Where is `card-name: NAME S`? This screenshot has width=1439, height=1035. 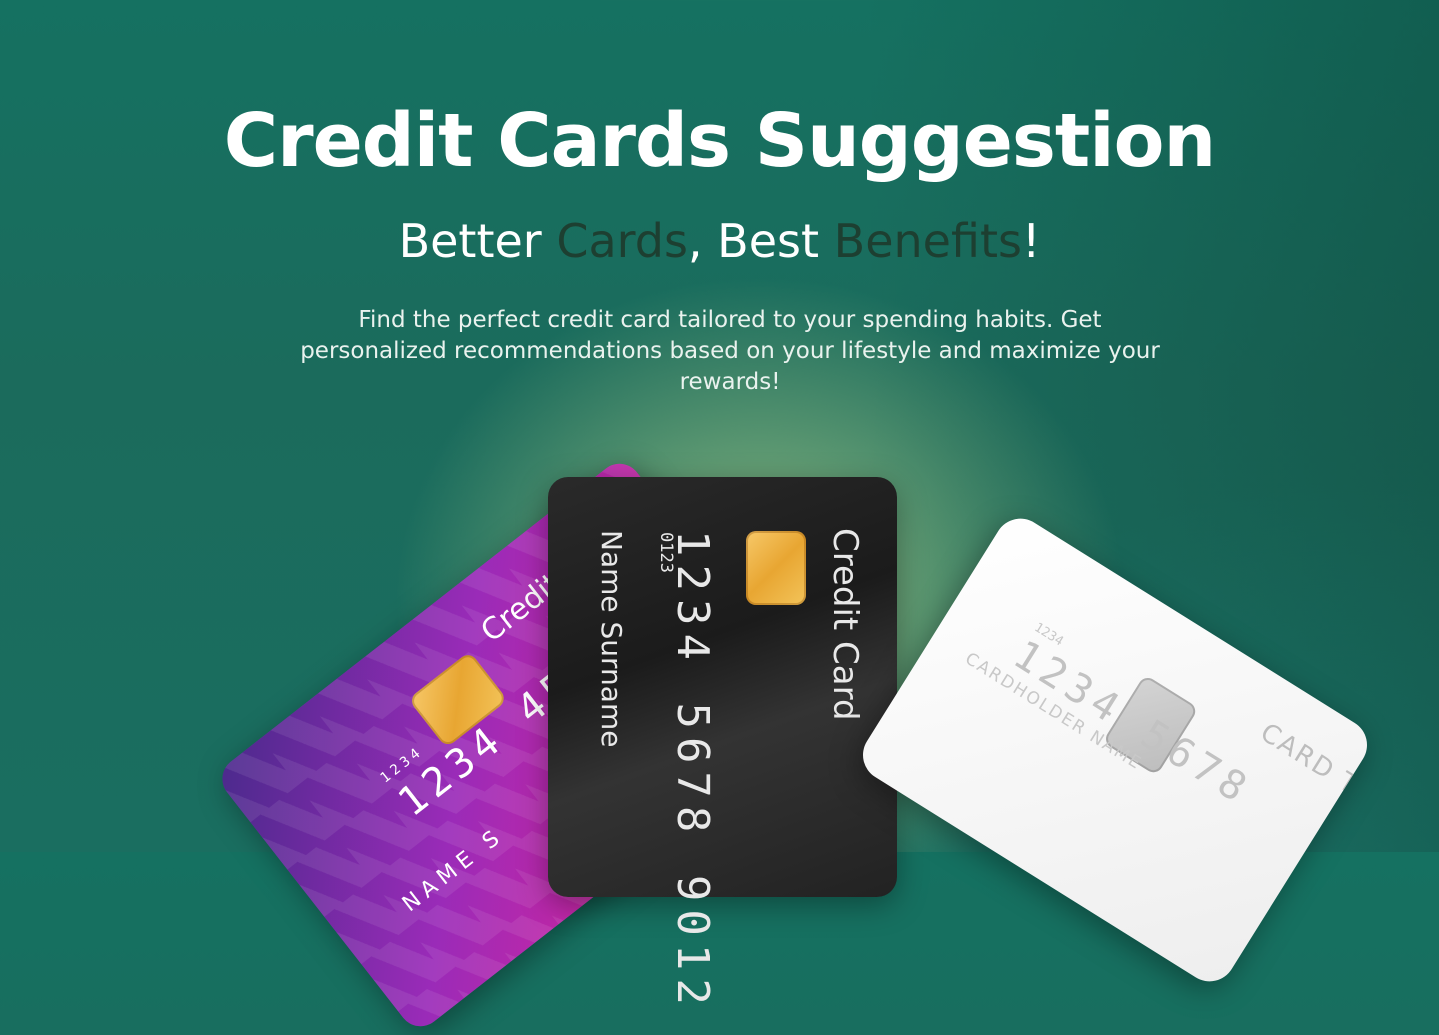
card-name: NAME S is located at coordinates (453, 870).